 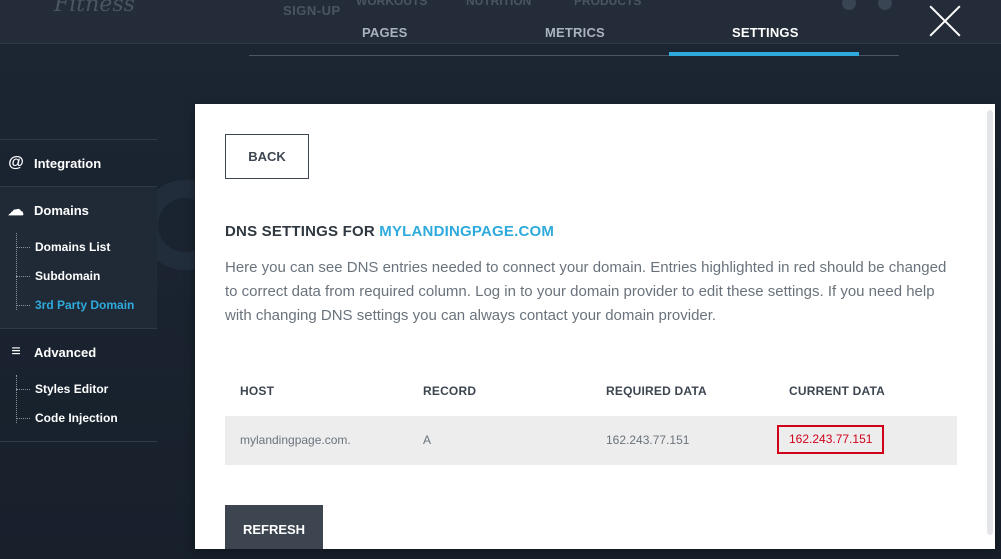 I want to click on column-header-record: RECORD, so click(x=450, y=391).